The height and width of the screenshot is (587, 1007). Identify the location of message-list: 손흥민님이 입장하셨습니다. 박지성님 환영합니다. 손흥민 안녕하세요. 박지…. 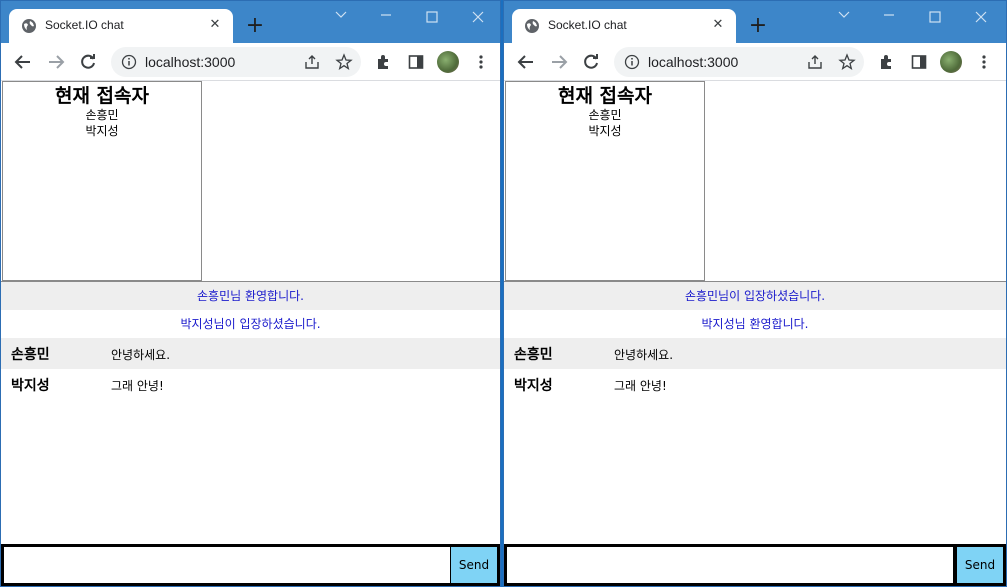
(755, 341).